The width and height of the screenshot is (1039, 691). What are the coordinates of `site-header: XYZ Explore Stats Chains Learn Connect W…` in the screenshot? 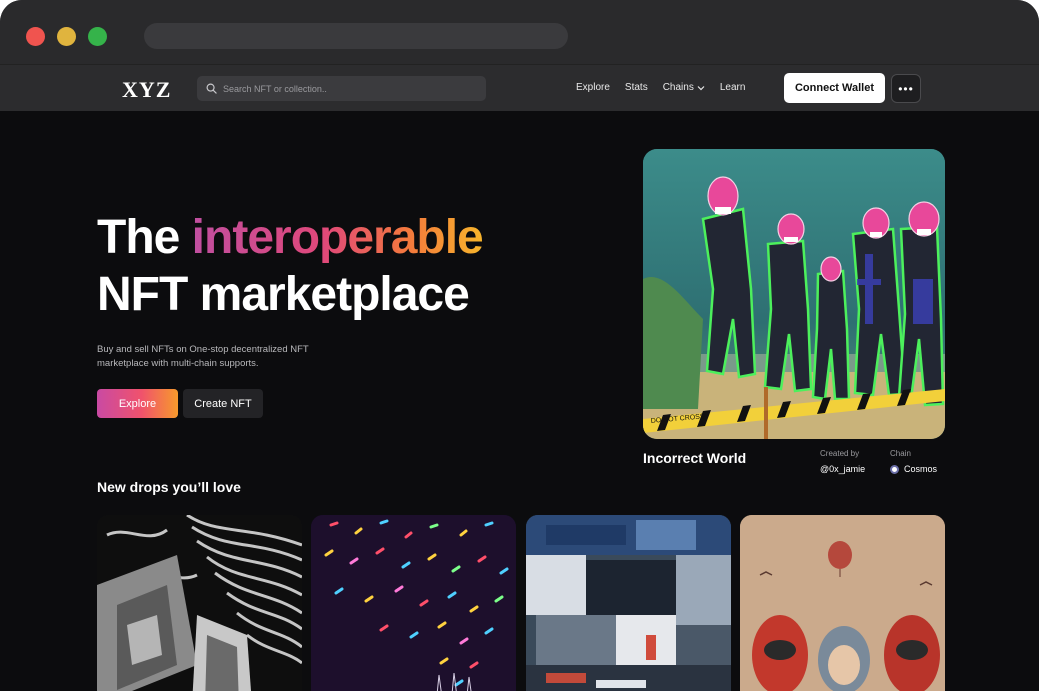 It's located at (519, 87).